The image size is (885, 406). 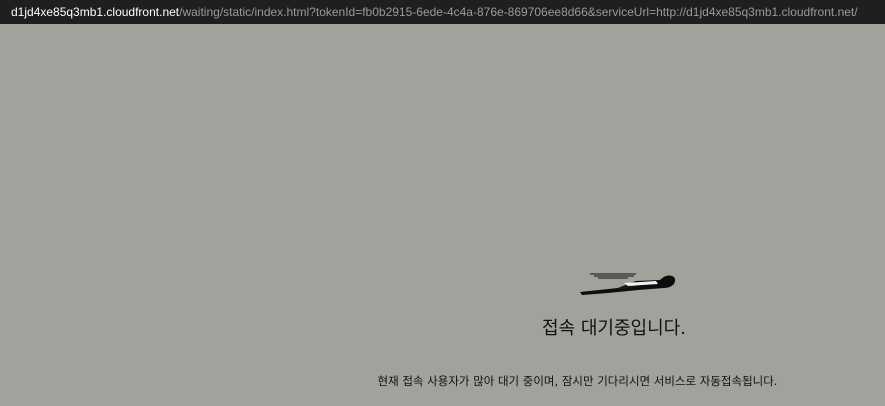 I want to click on waiting-title: 접속 대기중입니다., so click(x=614, y=328).